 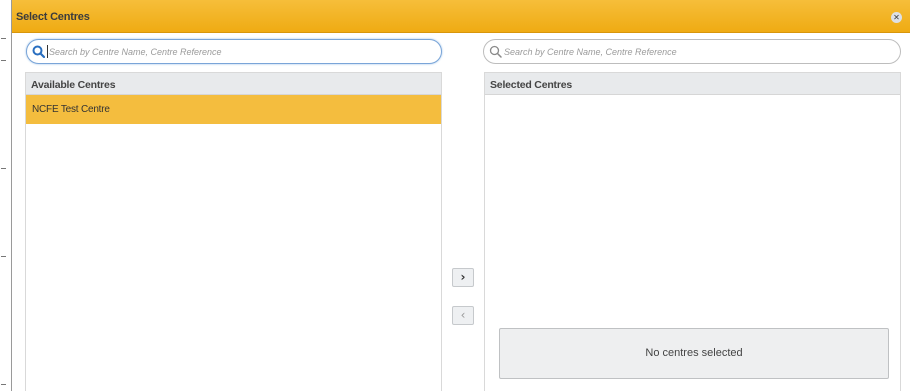 What do you see at coordinates (692, 84) in the screenshot?
I see `selected-centres-header: Selected Centres` at bounding box center [692, 84].